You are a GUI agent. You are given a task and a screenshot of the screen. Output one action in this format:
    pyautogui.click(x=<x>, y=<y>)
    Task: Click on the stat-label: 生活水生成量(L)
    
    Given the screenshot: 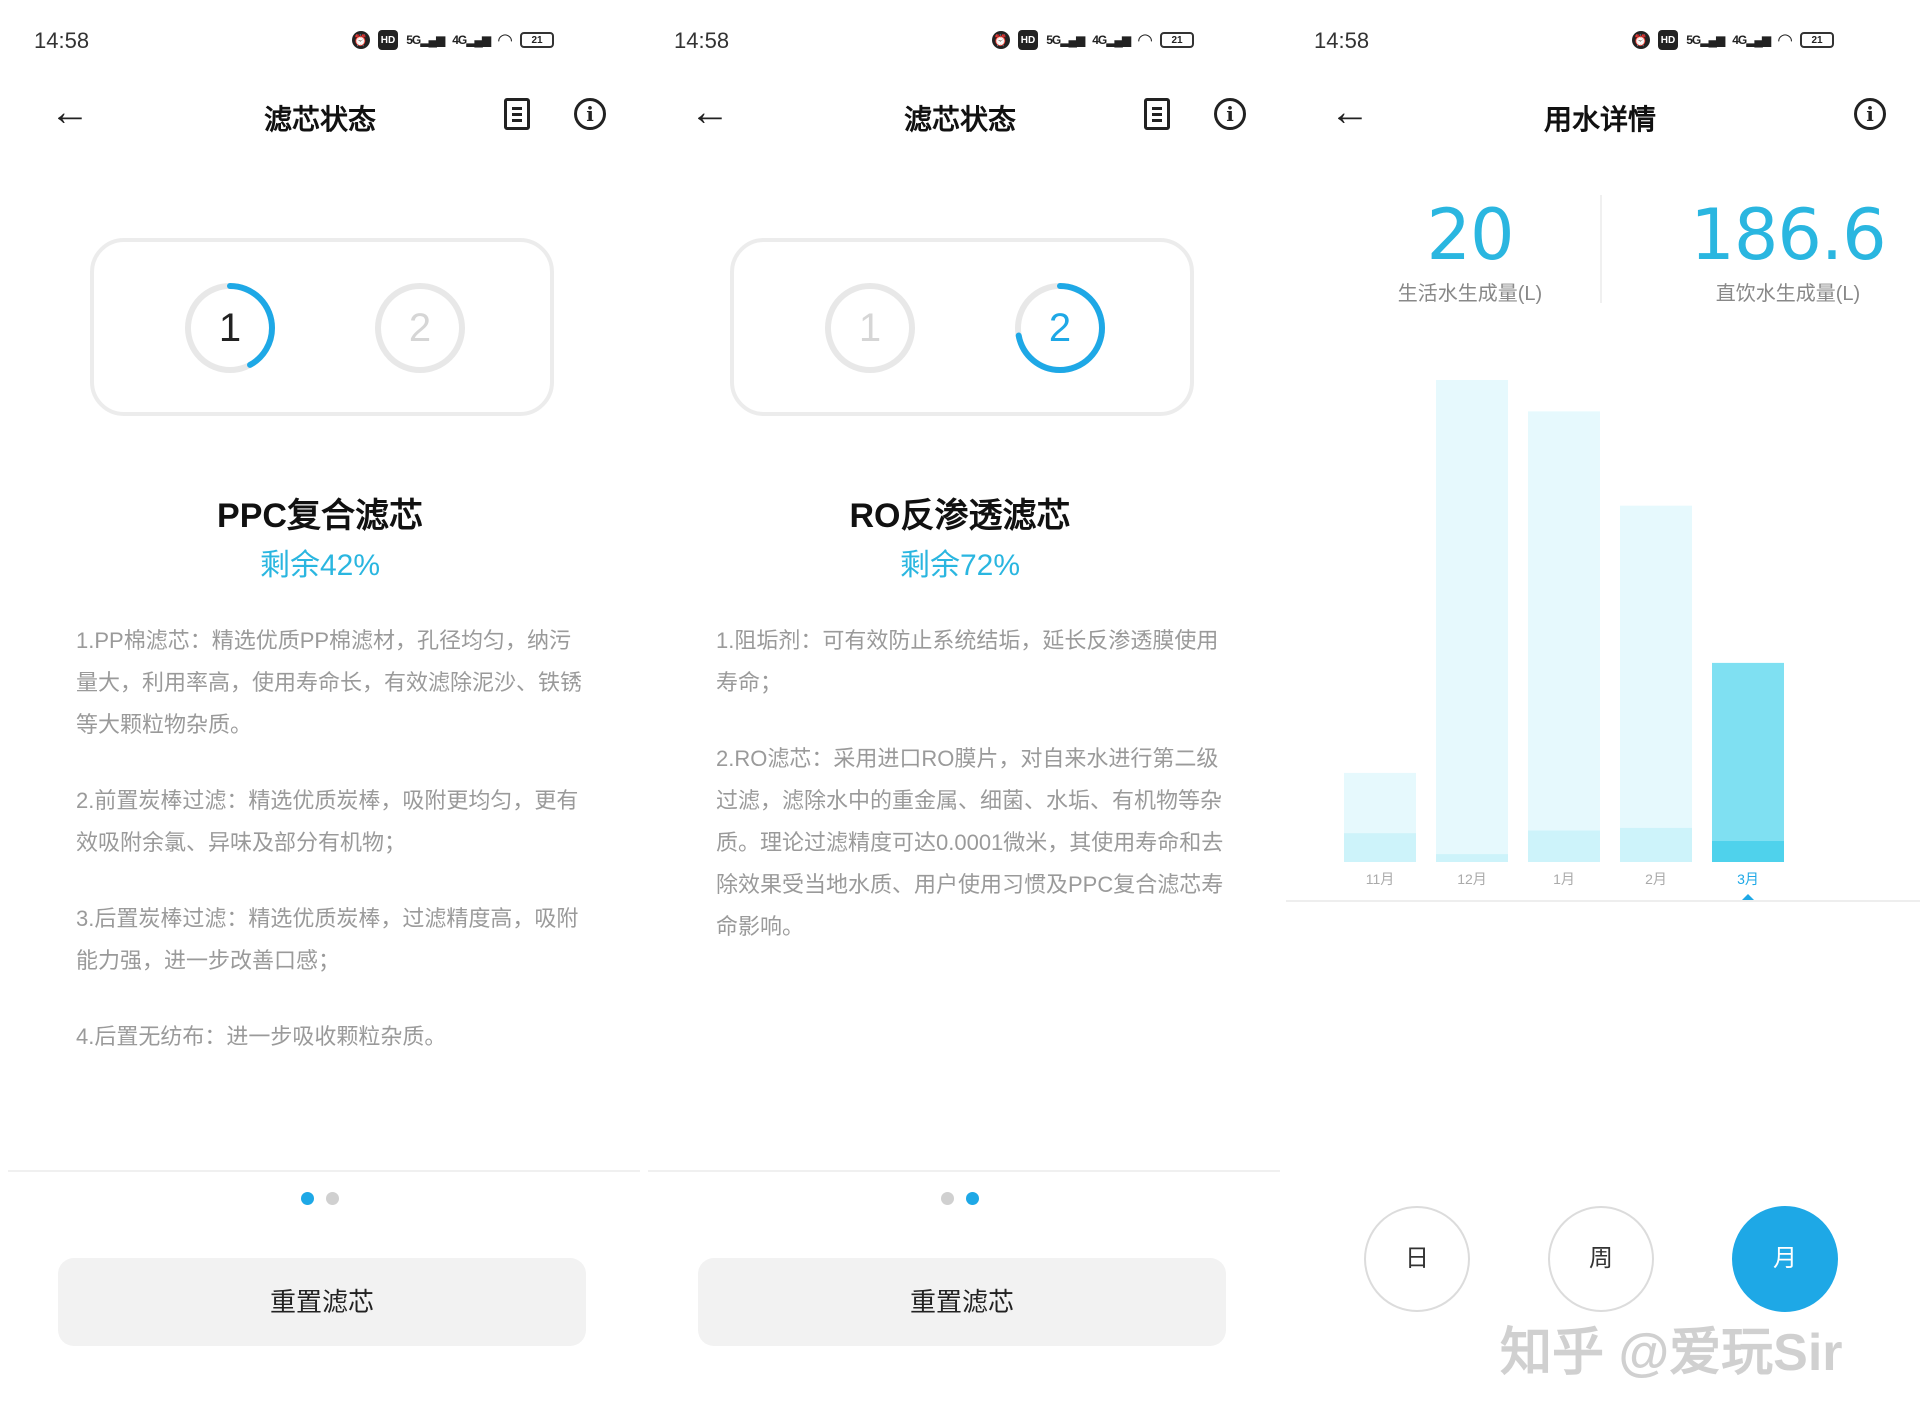 What is the action you would take?
    pyautogui.click(x=1470, y=294)
    